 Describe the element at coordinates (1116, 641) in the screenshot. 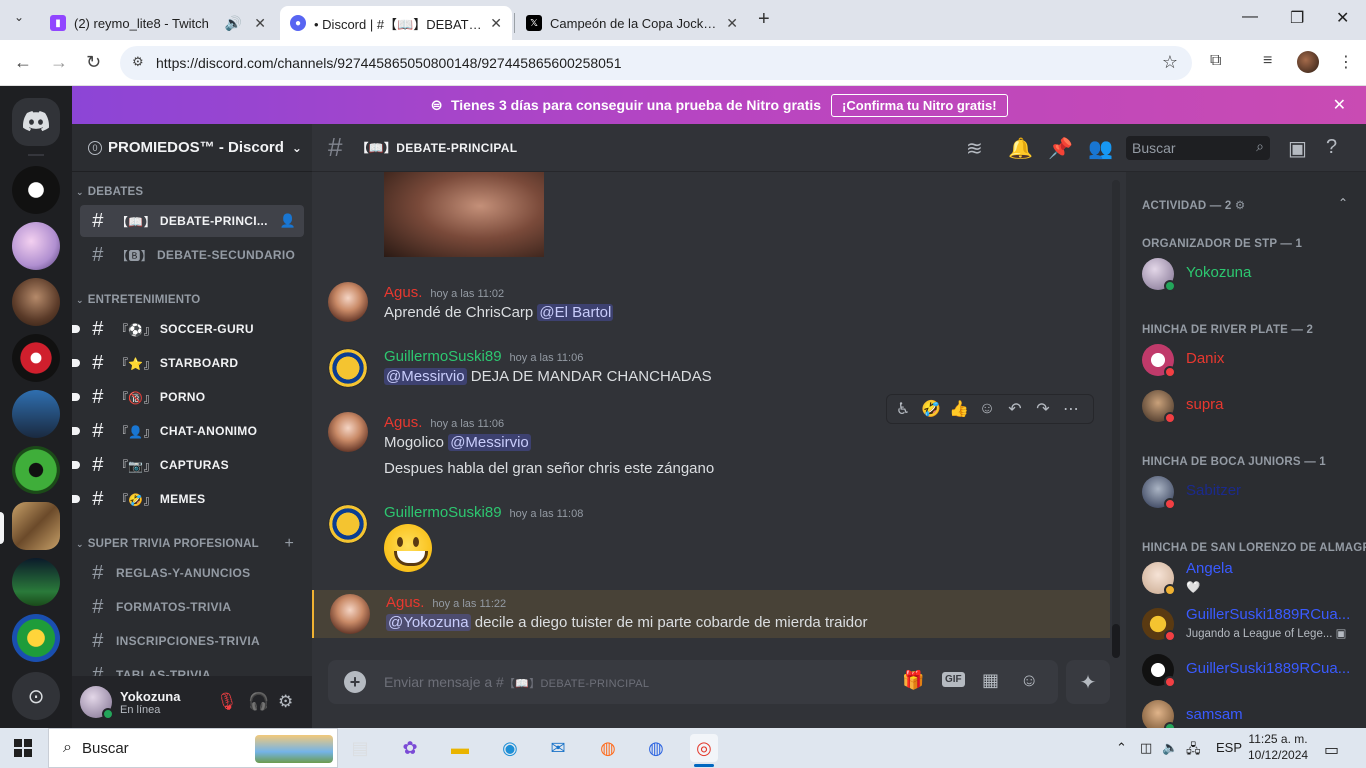

I see `scrollbar-thumb` at that location.